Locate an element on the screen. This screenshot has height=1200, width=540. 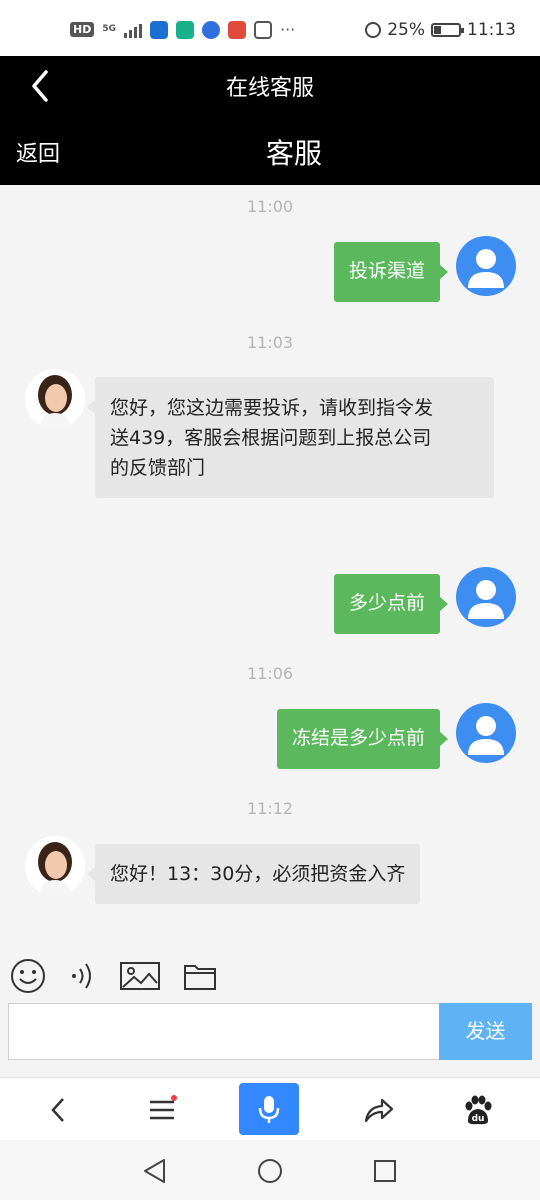
agent-message: 您好！13：30分，必须把资金入齐 is located at coordinates (253, 874).